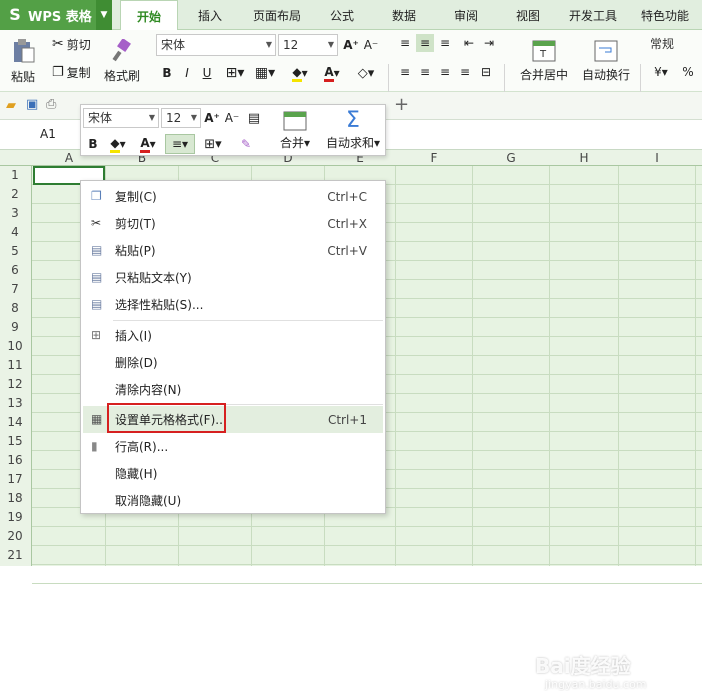  What do you see at coordinates (15, 194) in the screenshot?
I see `row-header: 2` at bounding box center [15, 194].